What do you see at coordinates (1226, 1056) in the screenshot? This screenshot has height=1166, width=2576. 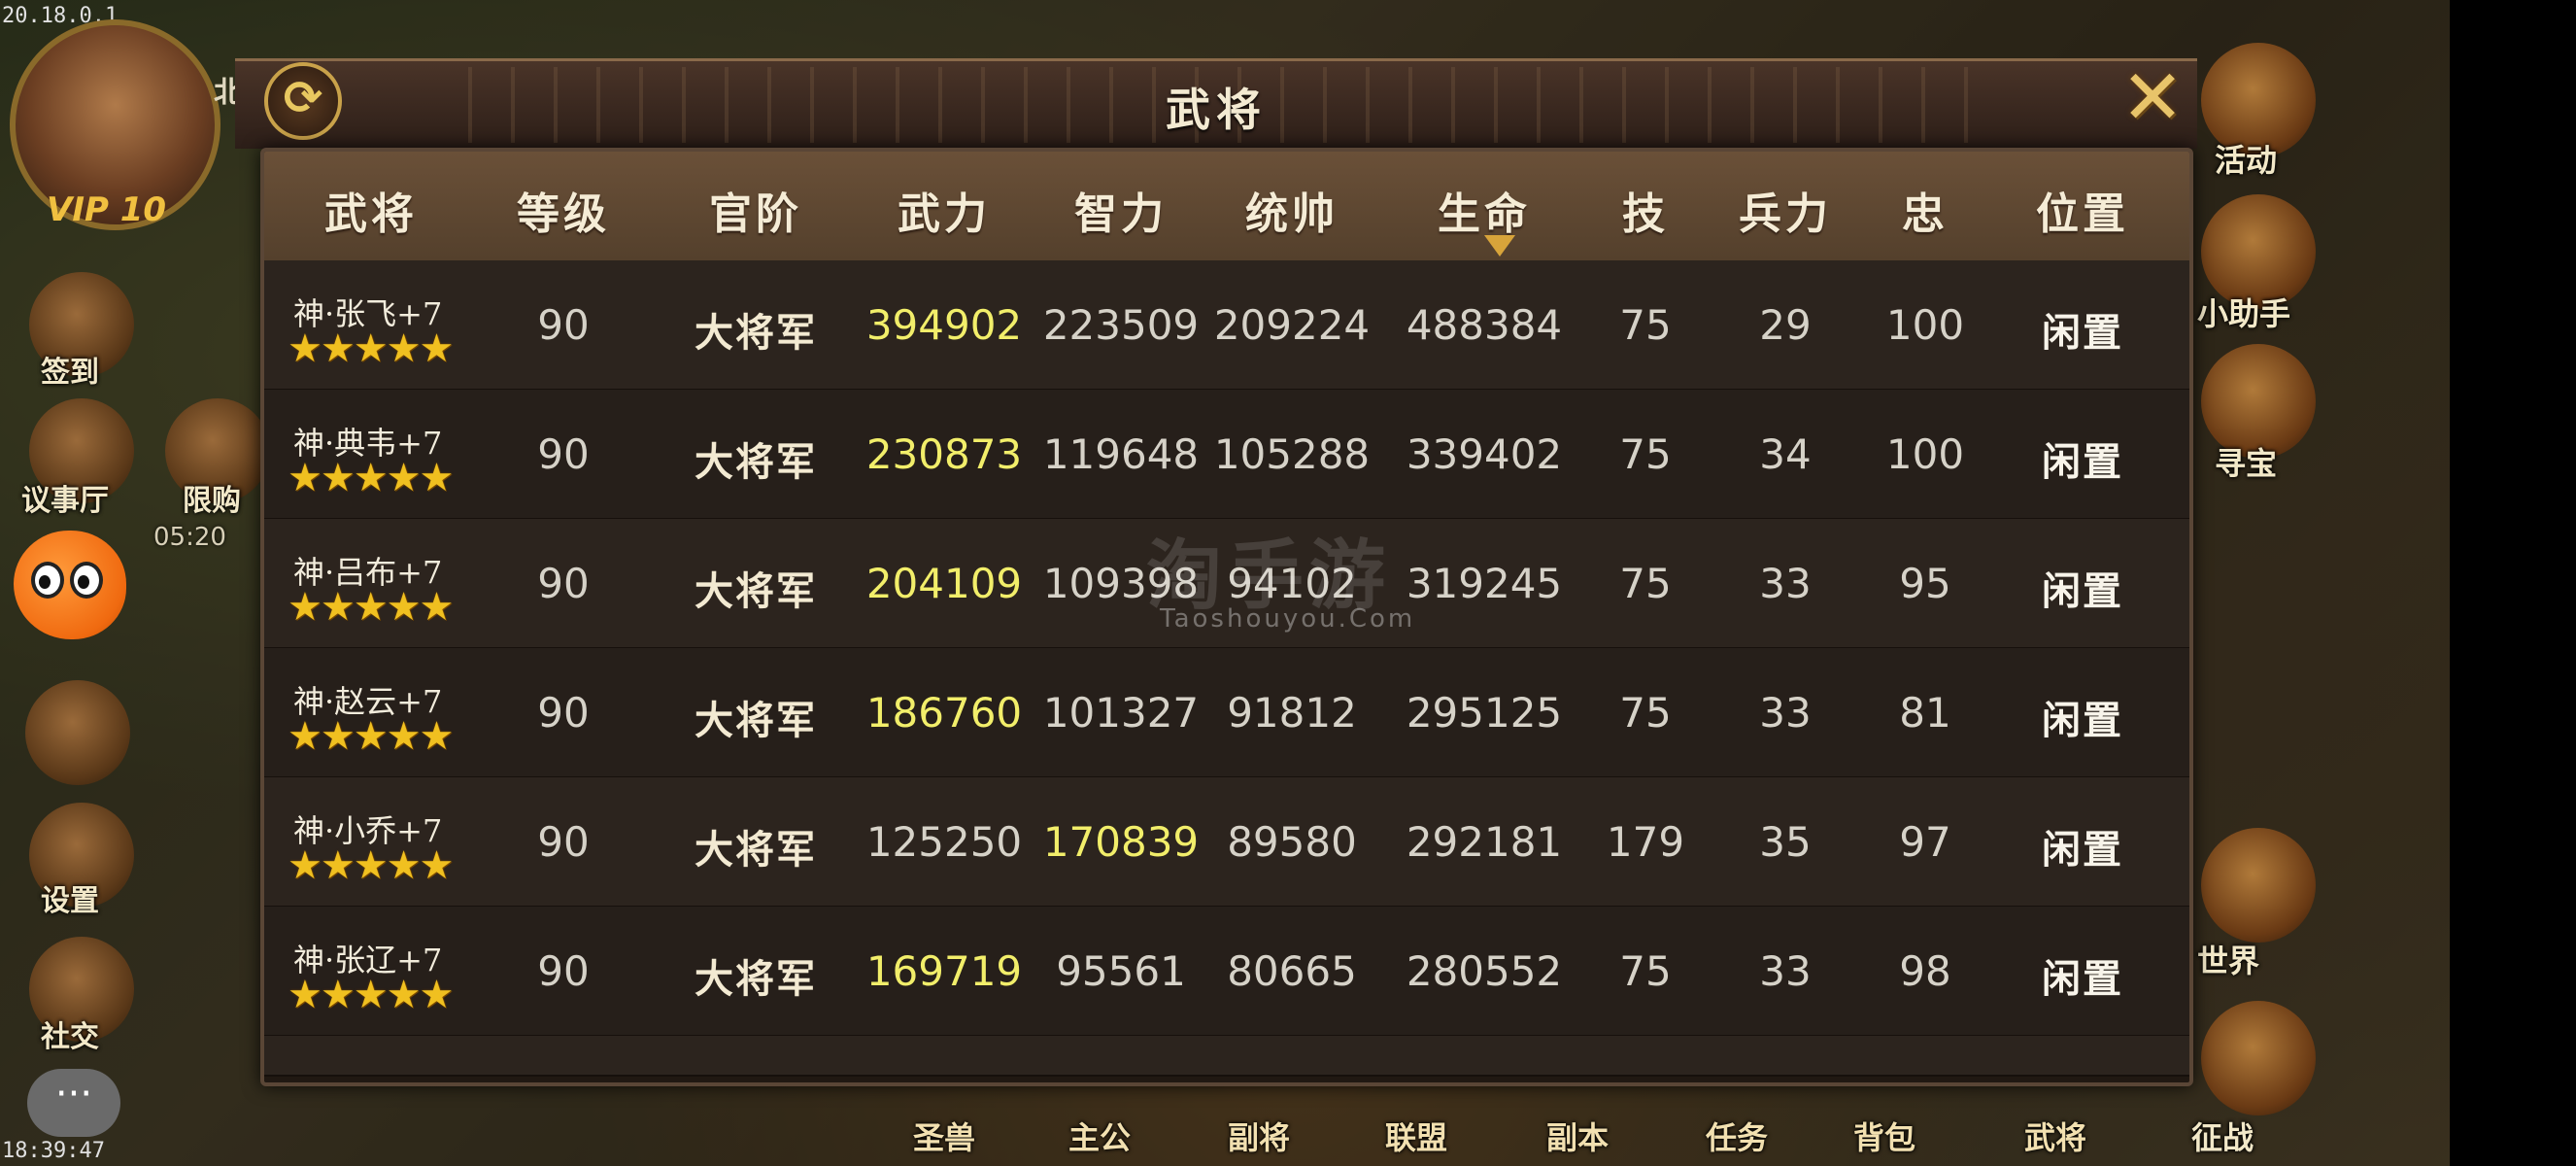 I see `table-row-partial` at bounding box center [1226, 1056].